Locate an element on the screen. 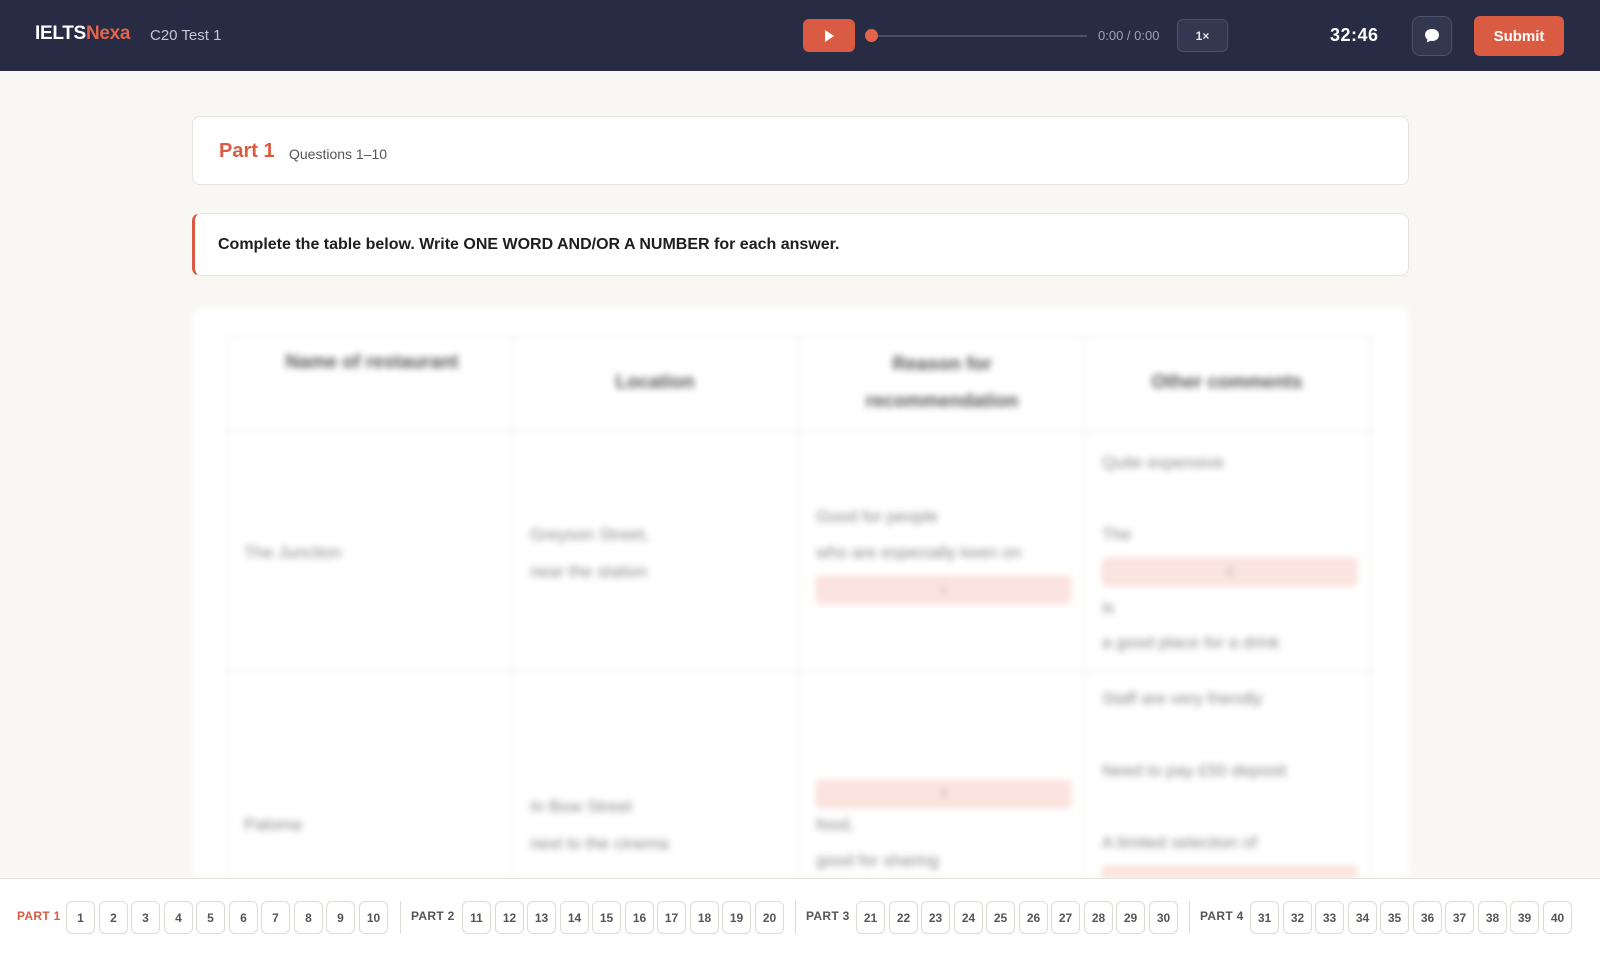 The image size is (1600, 955). question-nav-button-30: 30 is located at coordinates (1163, 917).